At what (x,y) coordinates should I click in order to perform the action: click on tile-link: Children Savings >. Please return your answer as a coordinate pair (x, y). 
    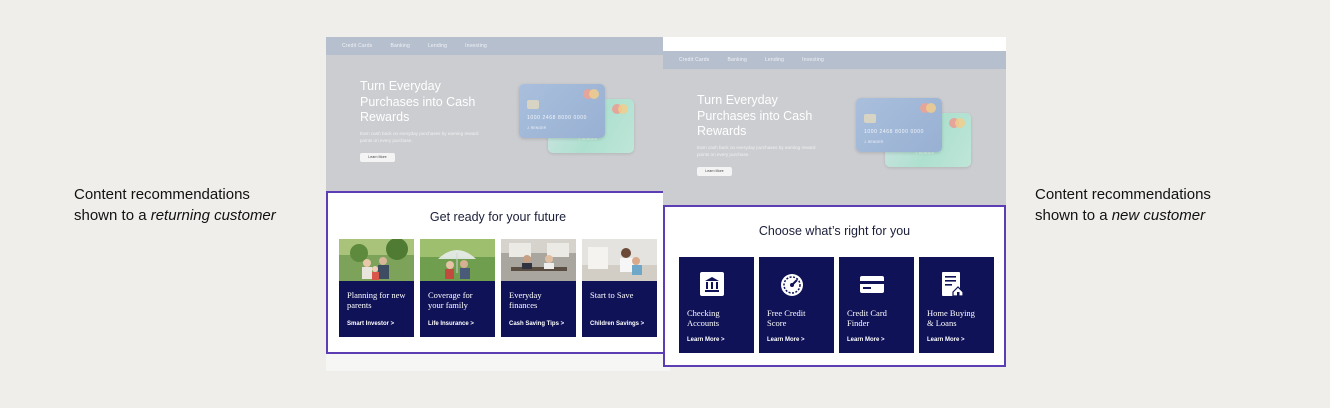
    Looking at the image, I should click on (617, 324).